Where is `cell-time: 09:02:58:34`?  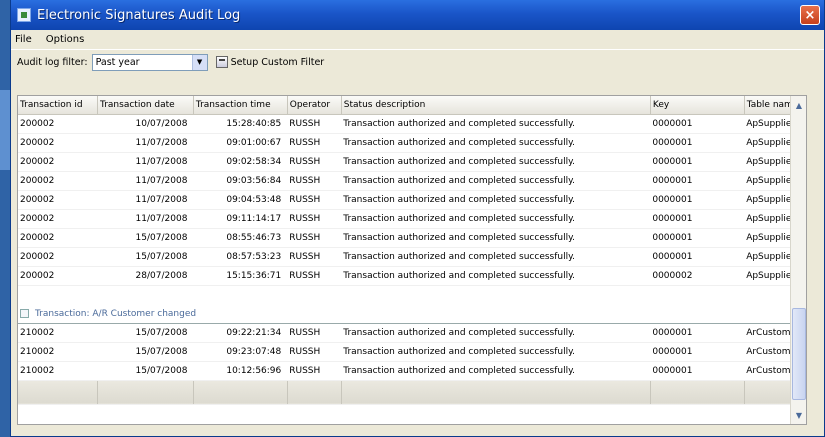 cell-time: 09:02:58:34 is located at coordinates (240, 162).